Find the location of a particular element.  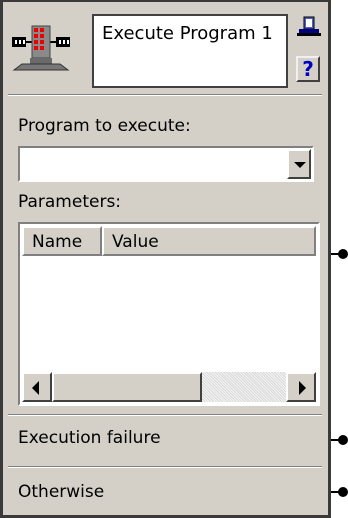

column-header-value: Value is located at coordinates (209, 241).